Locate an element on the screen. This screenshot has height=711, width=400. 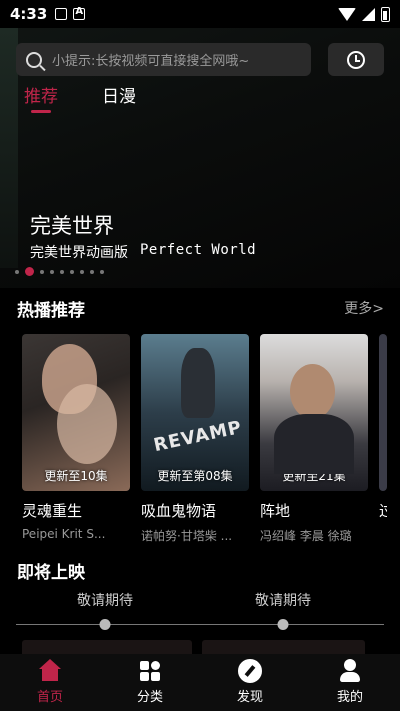
nav-label: 分类 is located at coordinates (149, 697).